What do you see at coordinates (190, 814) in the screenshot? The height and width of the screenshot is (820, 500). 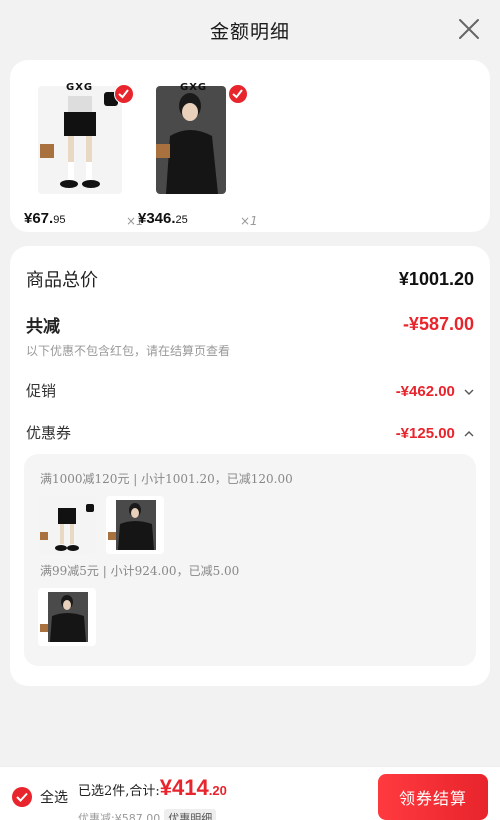 I see `discount-detail-button: 优惠明细` at bounding box center [190, 814].